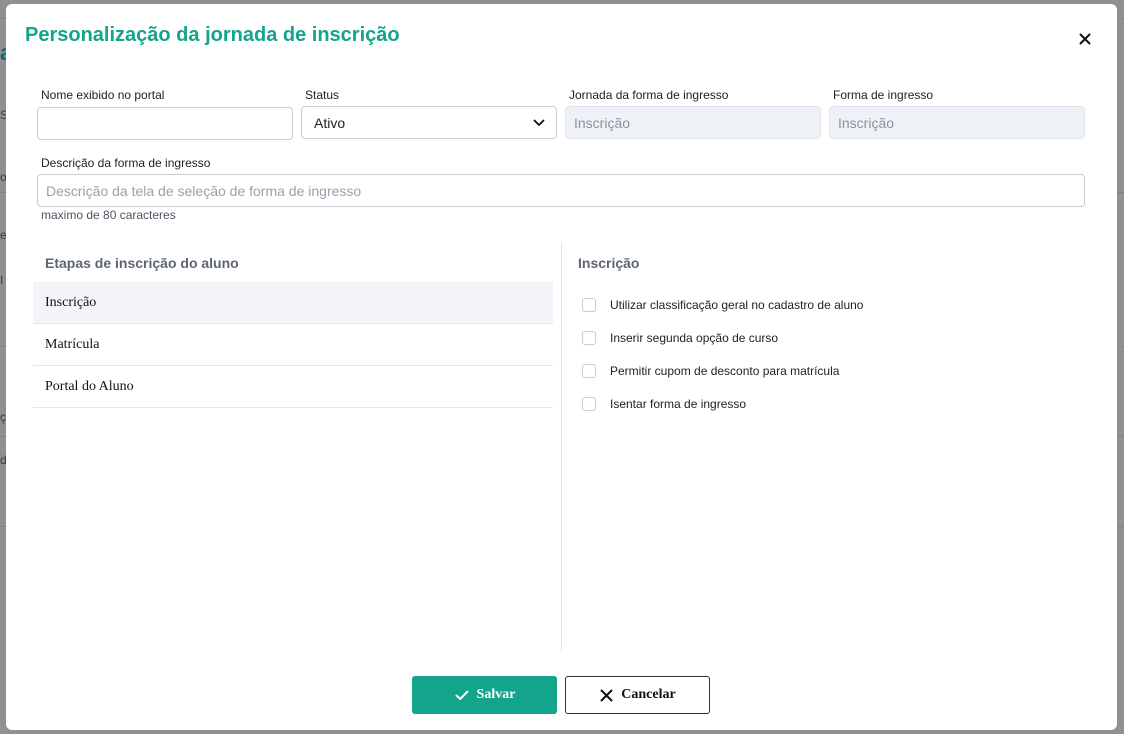 The image size is (1124, 734). I want to click on cancel-button-label: Cancelar, so click(648, 694).